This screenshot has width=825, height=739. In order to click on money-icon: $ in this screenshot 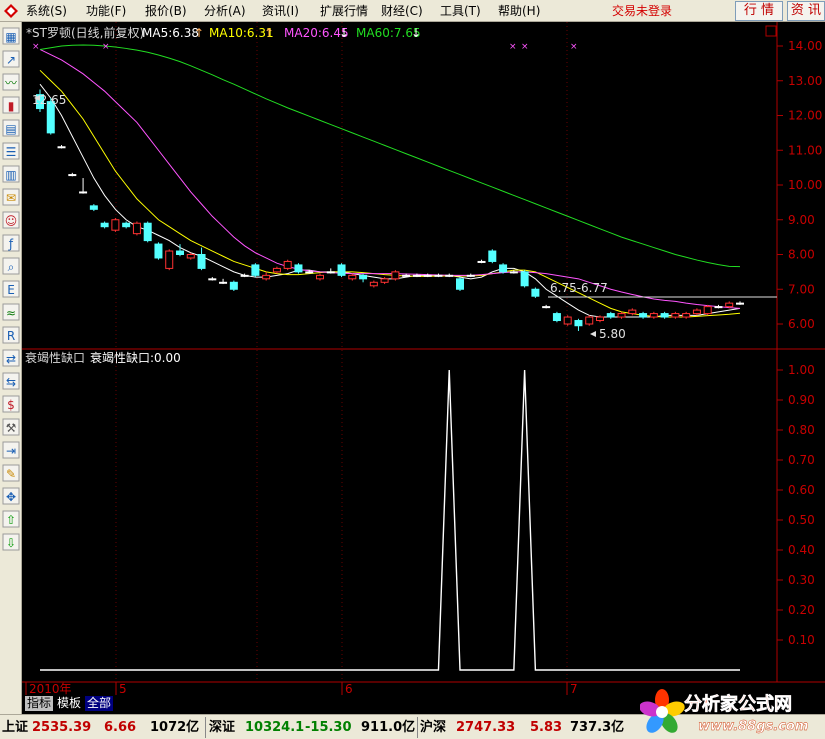, I will do `click(11, 404)`.